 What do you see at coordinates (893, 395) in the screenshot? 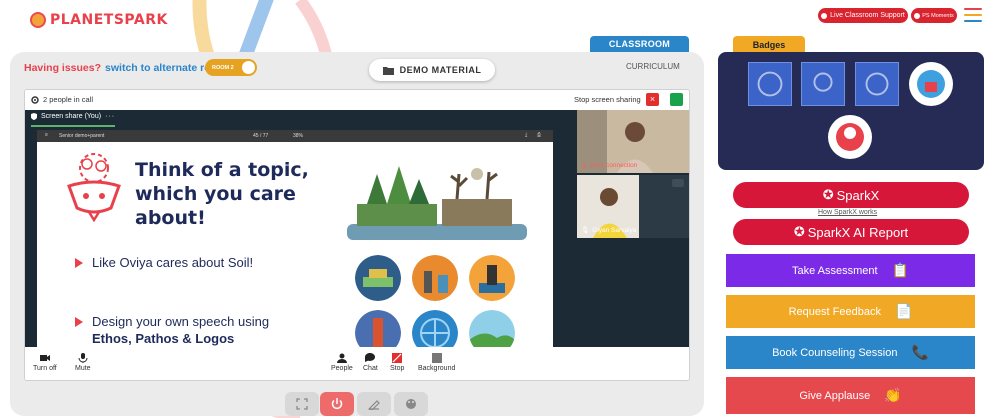
I see `clapping-hands-icon: 👏` at bounding box center [893, 395].